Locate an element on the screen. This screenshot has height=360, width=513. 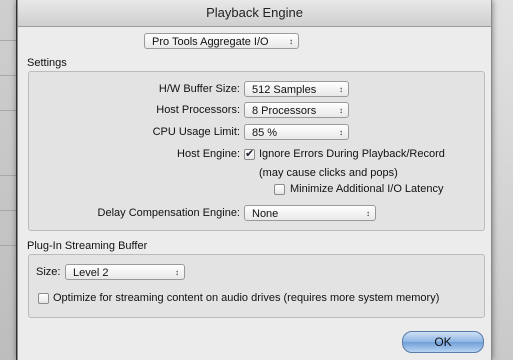
background-window-left is located at coordinates (8, 180).